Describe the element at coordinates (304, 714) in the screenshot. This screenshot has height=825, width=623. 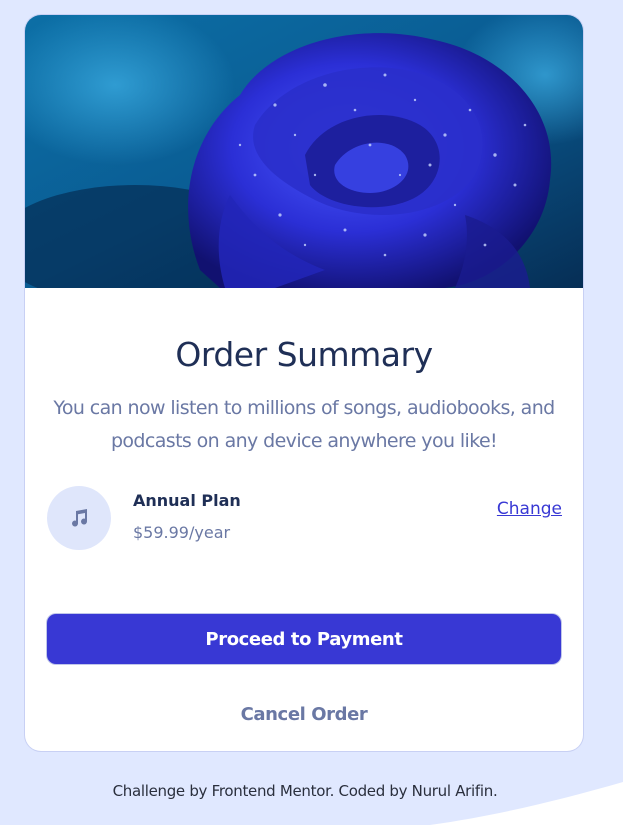
I see `cancel-order-button: Cancel Order` at that location.